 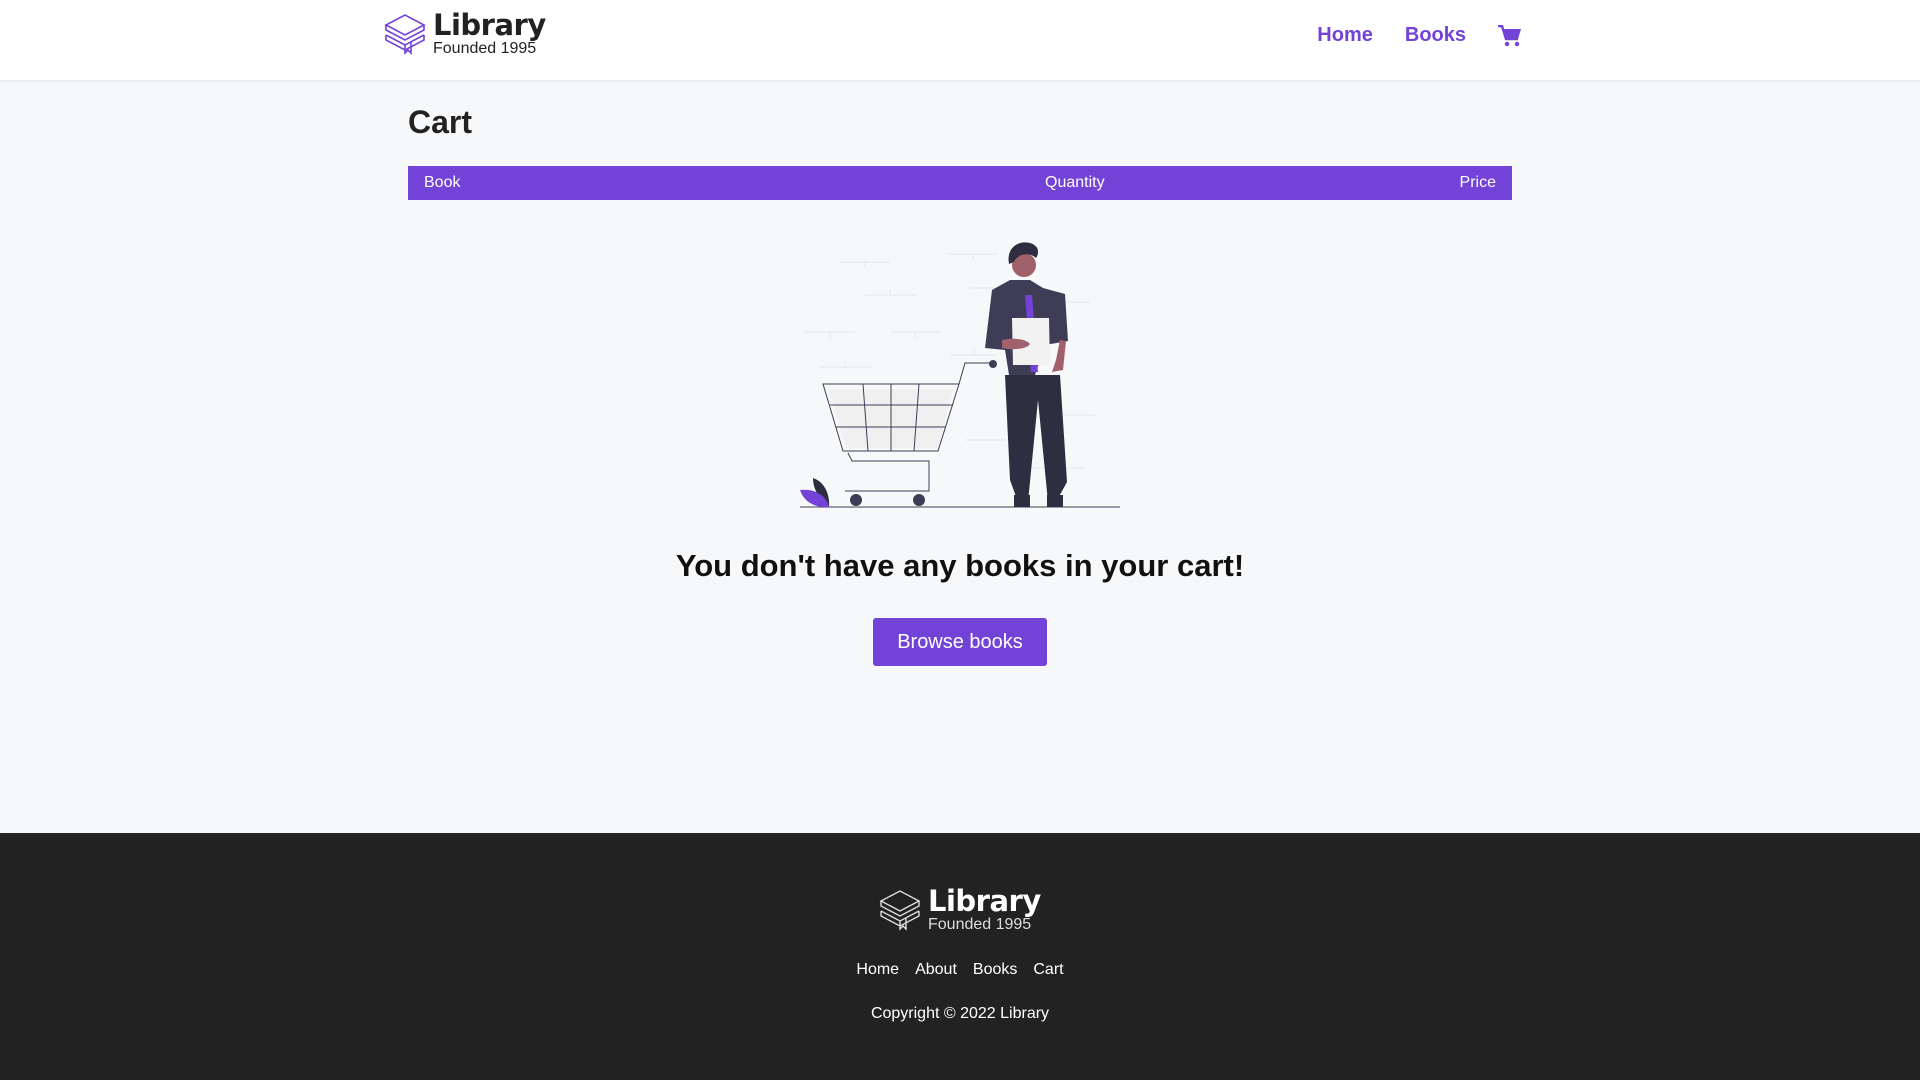 I want to click on footer-link-home: Home, so click(x=877, y=970).